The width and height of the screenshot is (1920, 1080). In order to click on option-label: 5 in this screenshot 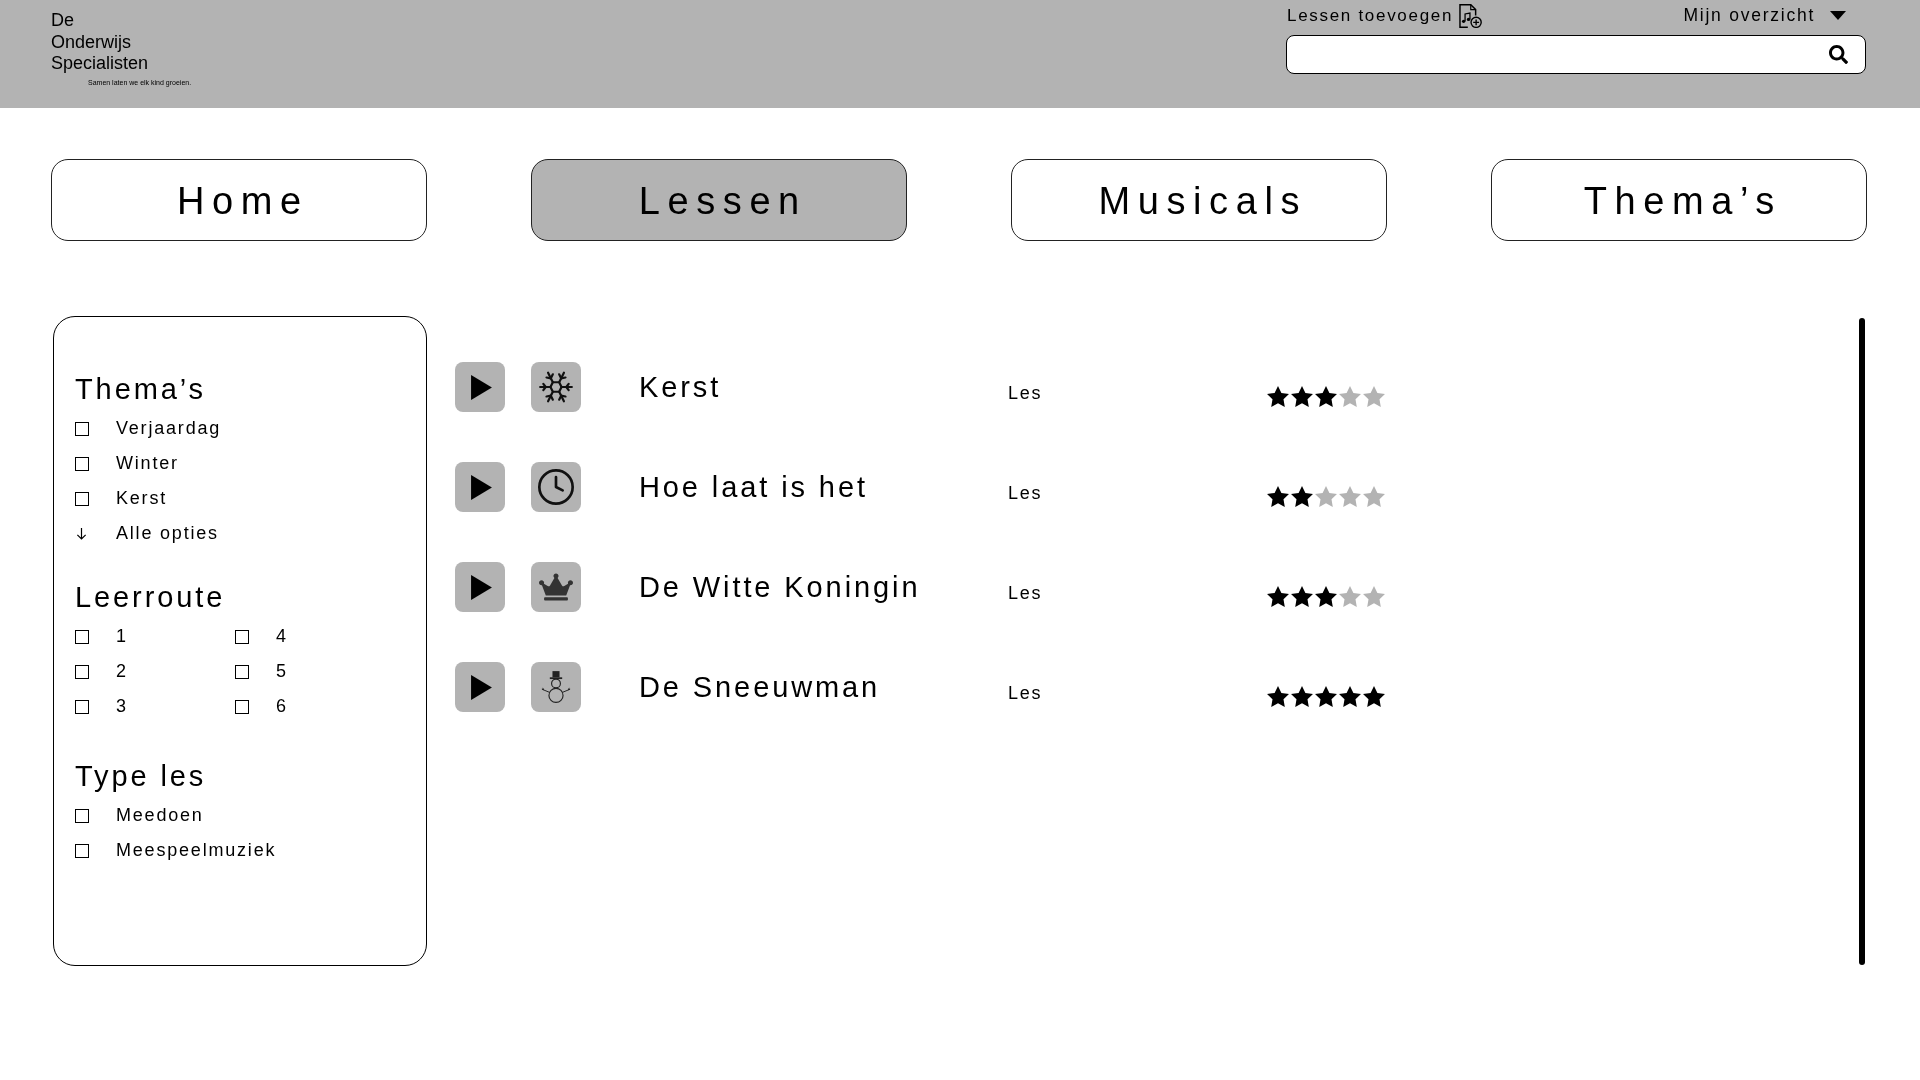, I will do `click(282, 671)`.